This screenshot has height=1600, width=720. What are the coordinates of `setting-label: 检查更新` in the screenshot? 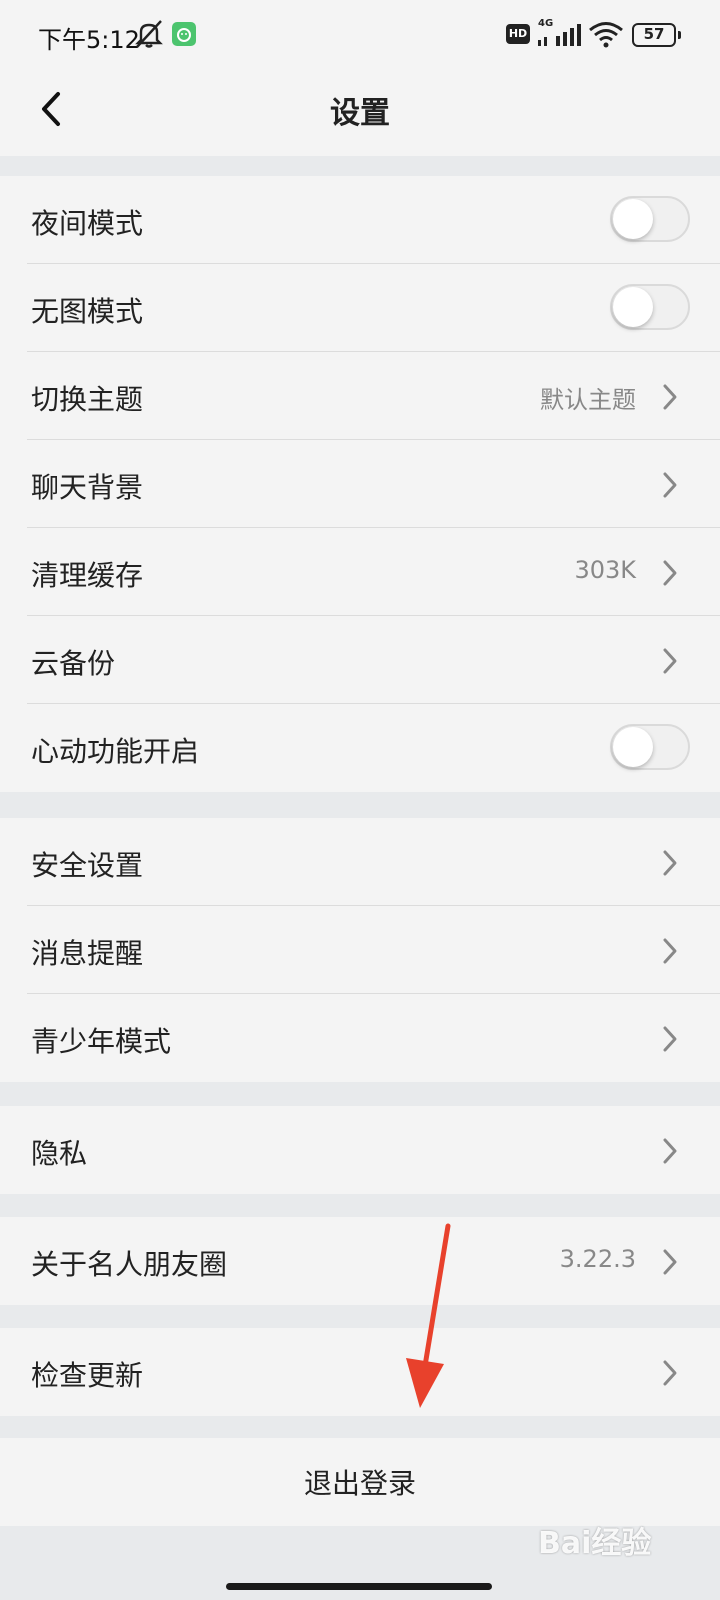 It's located at (87, 1375).